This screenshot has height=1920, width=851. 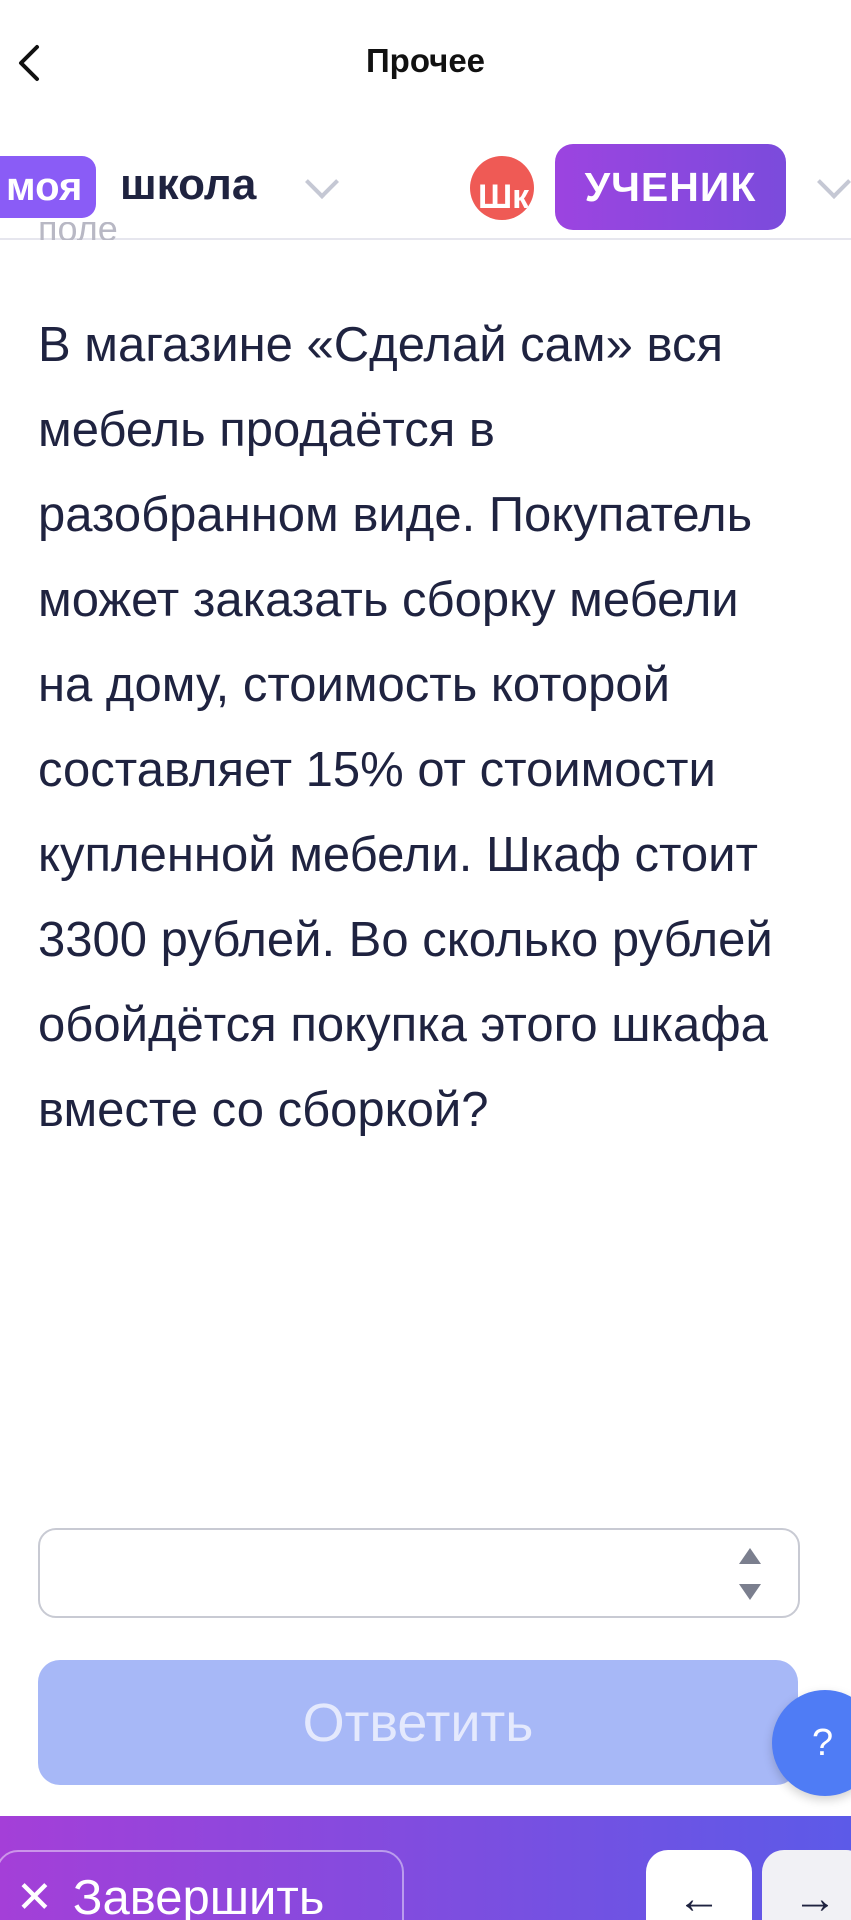 What do you see at coordinates (750, 1556) in the screenshot?
I see `increment-icon` at bounding box center [750, 1556].